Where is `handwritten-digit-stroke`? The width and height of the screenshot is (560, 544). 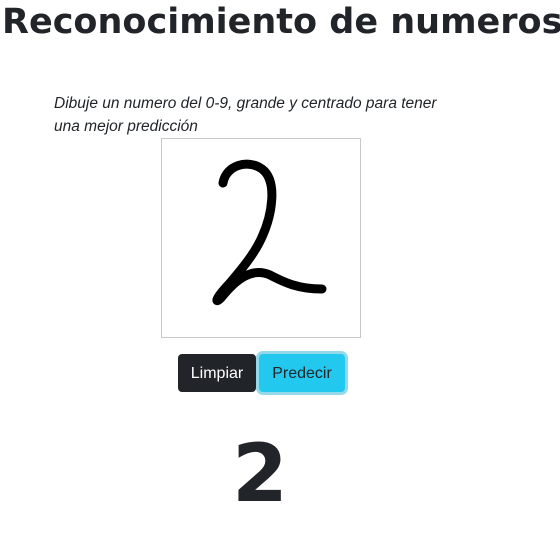 handwritten-digit-stroke is located at coordinates (269, 232).